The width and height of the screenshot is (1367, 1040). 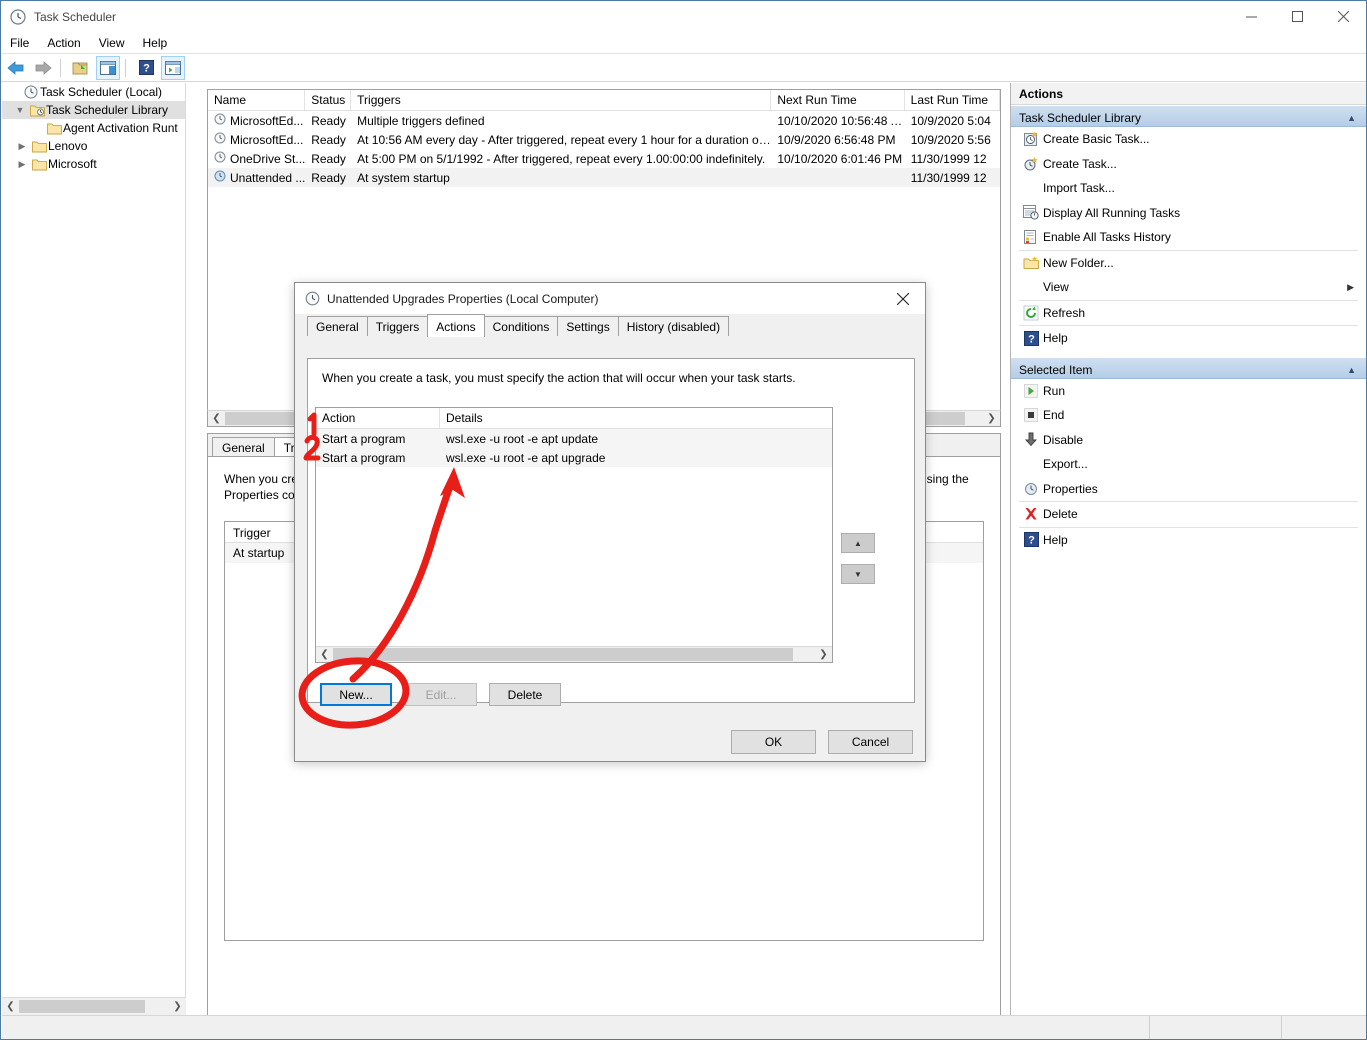 I want to click on action-label: Display All Running Tasks, so click(x=1112, y=212).